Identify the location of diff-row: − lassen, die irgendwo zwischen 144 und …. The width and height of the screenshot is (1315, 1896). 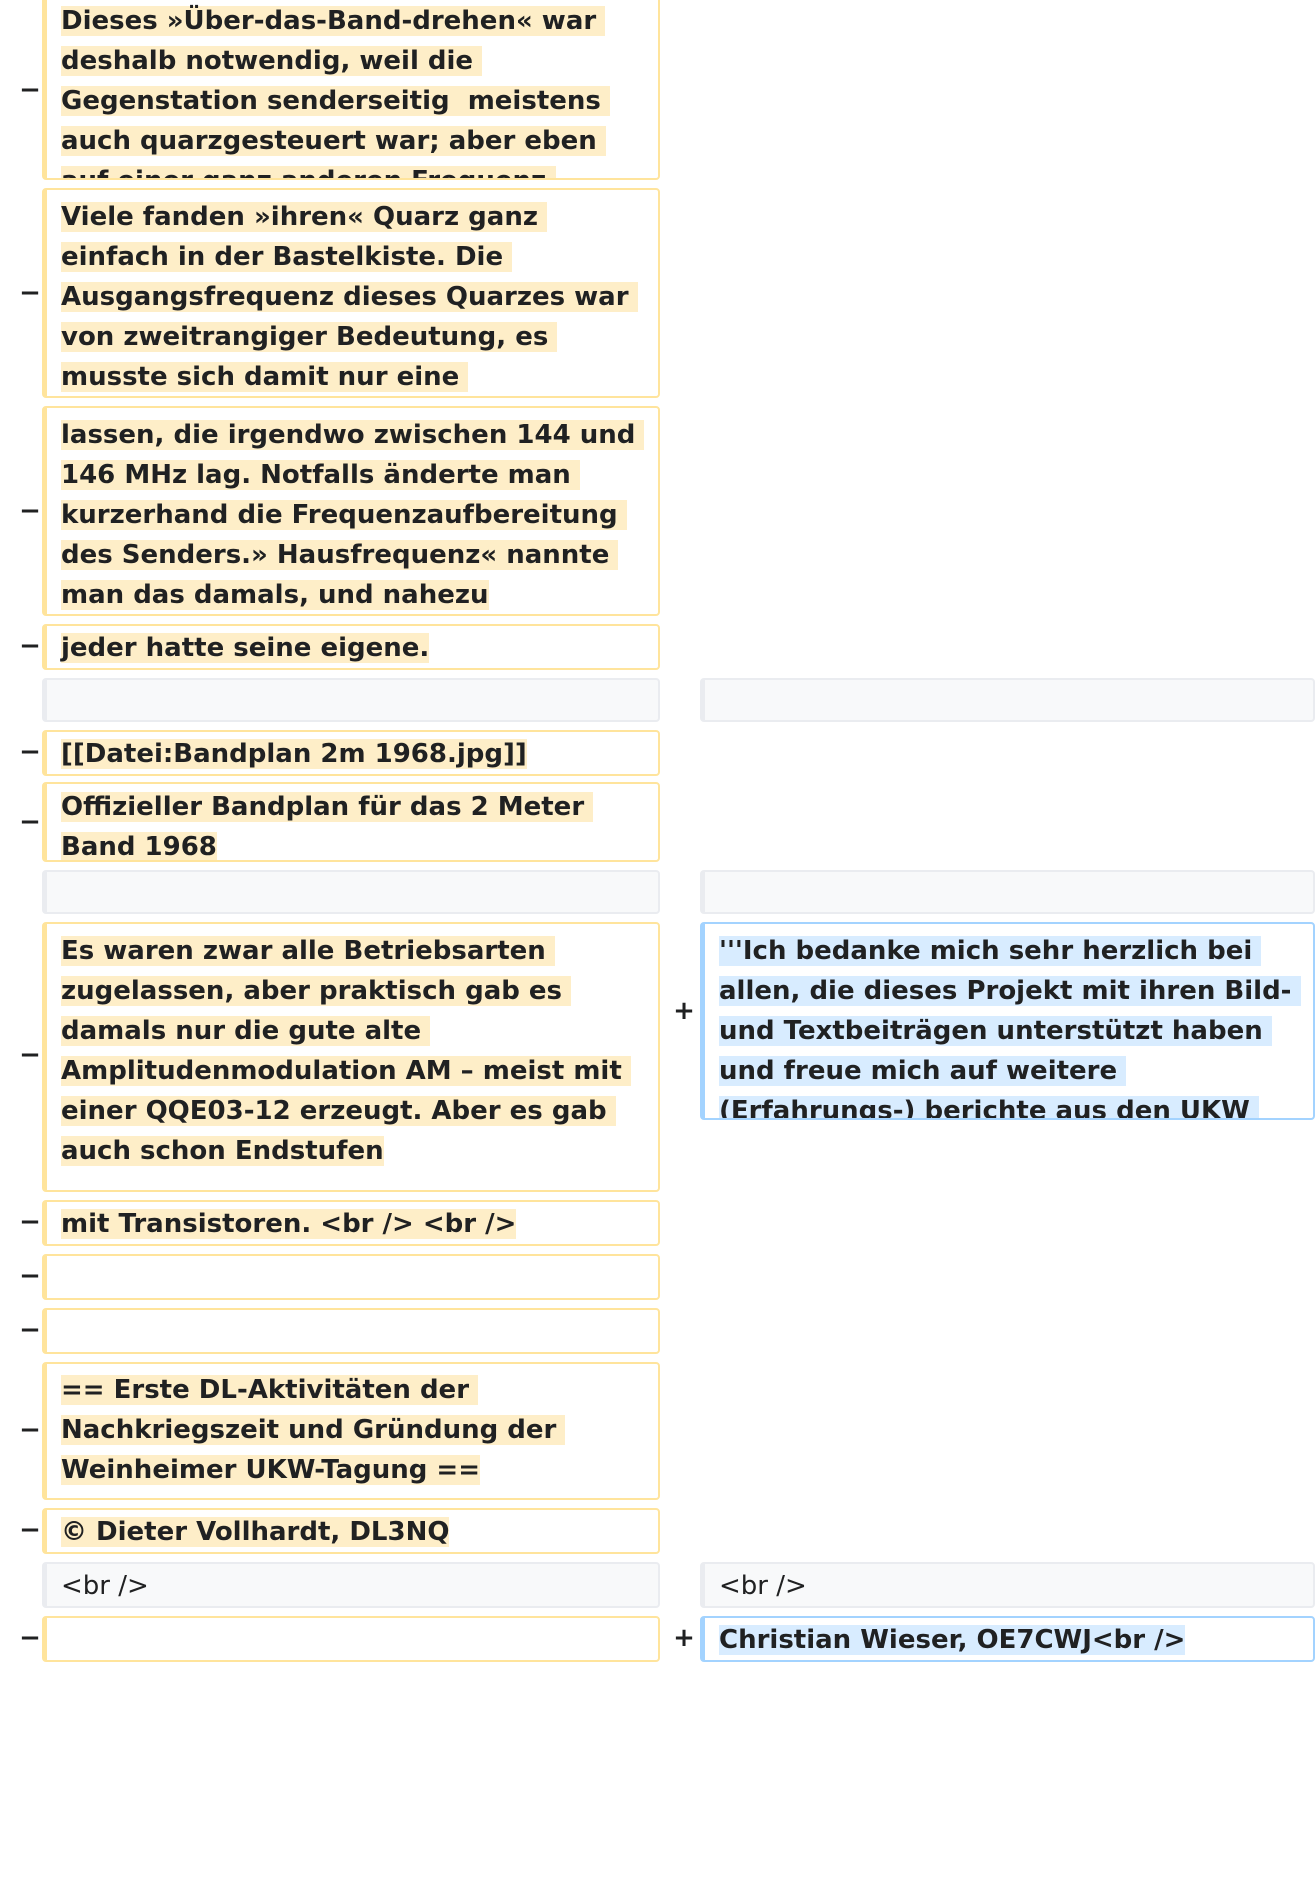
(657, 511).